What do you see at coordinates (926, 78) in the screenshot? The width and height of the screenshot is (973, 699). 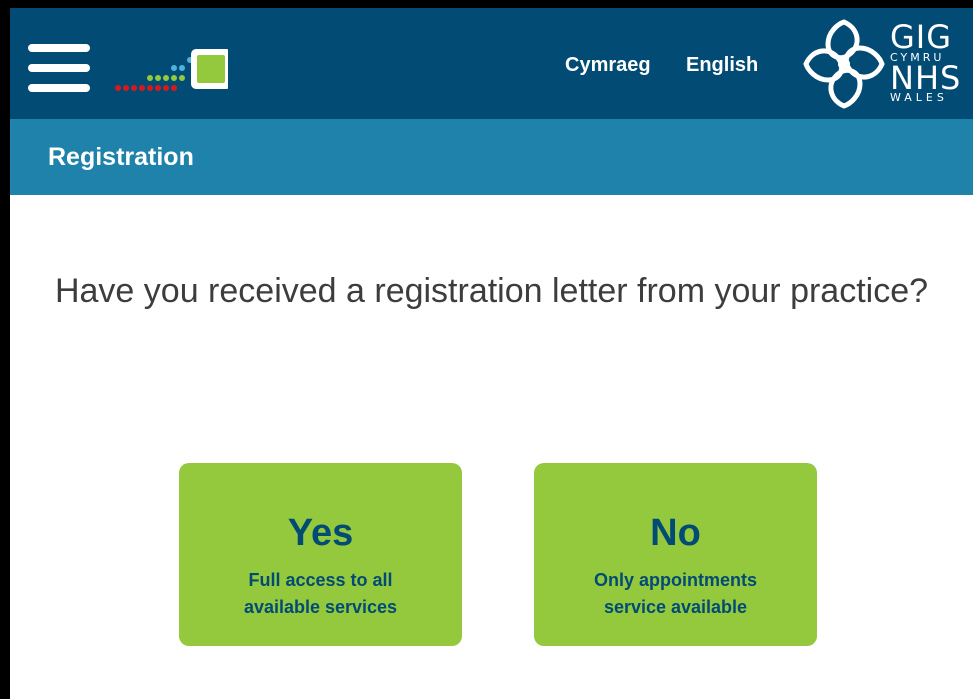 I see `nhs-logo-line3: NHS` at bounding box center [926, 78].